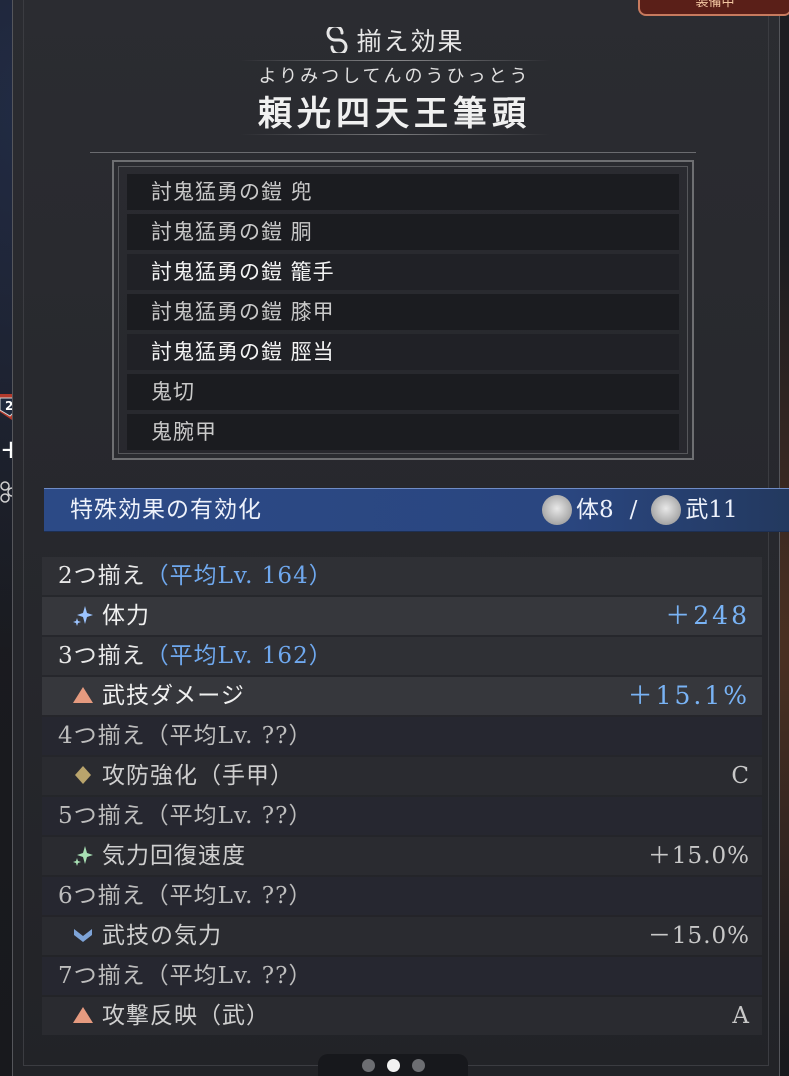 Image resolution: width=789 pixels, height=1076 pixels. What do you see at coordinates (402, 856) in the screenshot?
I see `set-effect-row: 気力回復速度 ＋15.0%` at bounding box center [402, 856].